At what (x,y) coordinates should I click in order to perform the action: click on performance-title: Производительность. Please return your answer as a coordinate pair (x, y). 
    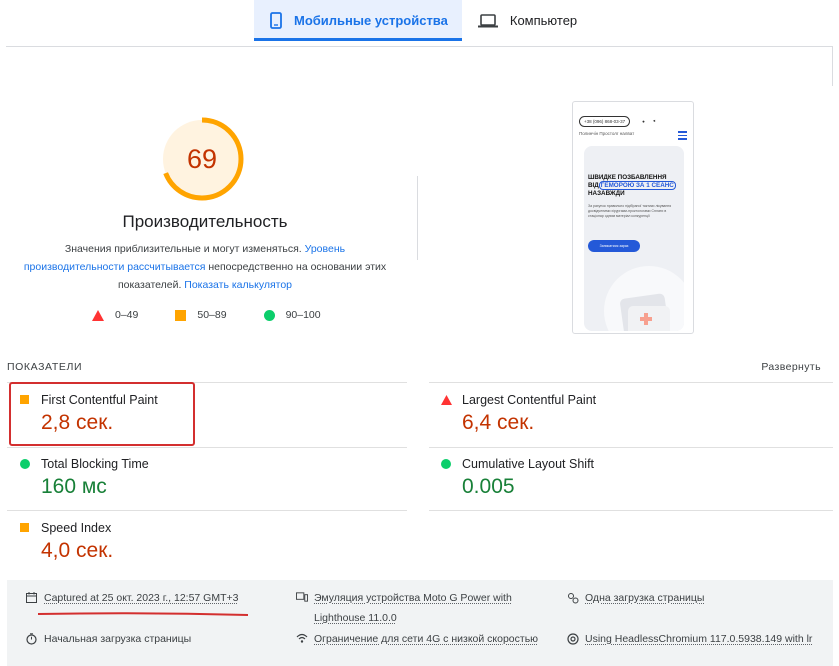
    Looking at the image, I should click on (205, 221).